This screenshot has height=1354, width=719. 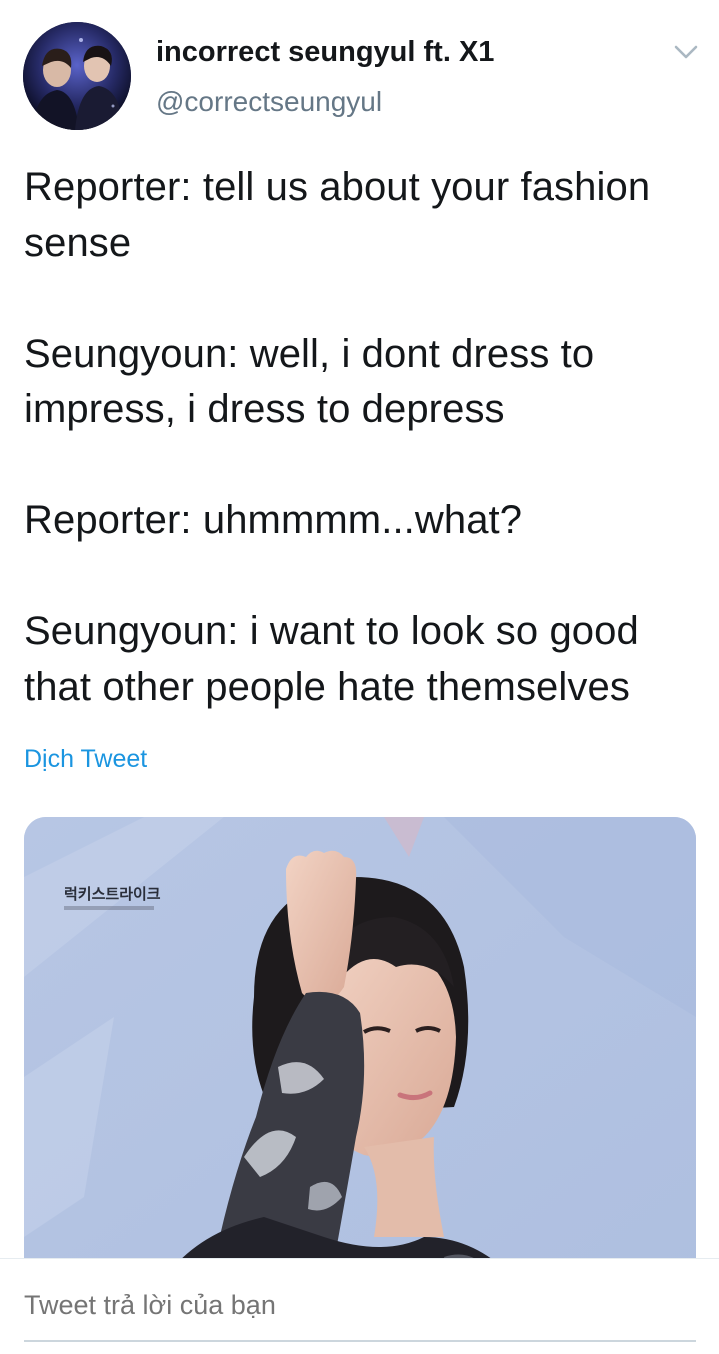 I want to click on translate-tweet-link: Dịch Tweet, so click(x=85, y=759).